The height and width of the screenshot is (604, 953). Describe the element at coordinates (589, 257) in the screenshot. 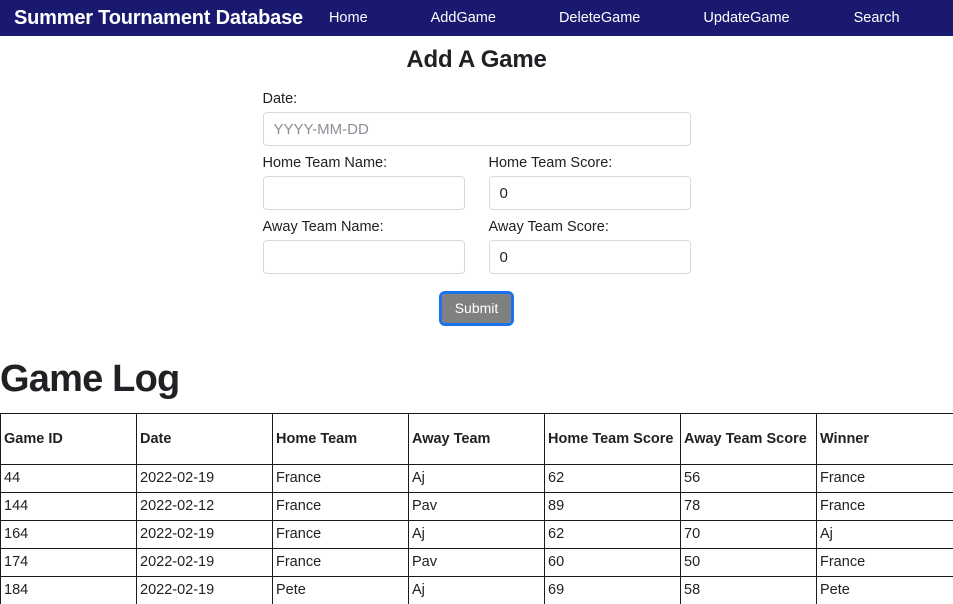

I see `away-team-score-input` at that location.